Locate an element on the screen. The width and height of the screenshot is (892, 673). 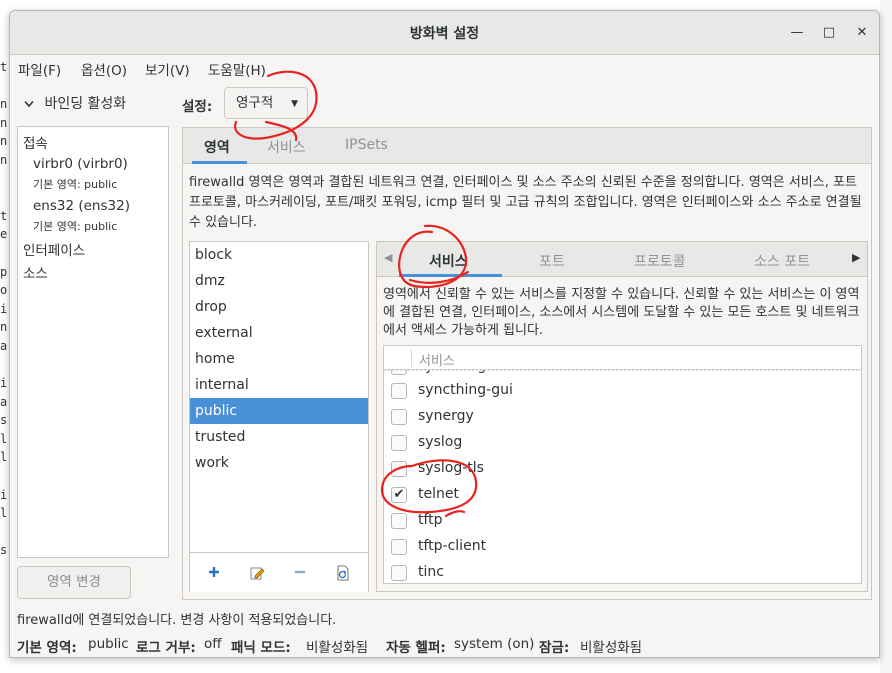
service-name: telnet is located at coordinates (438, 494).